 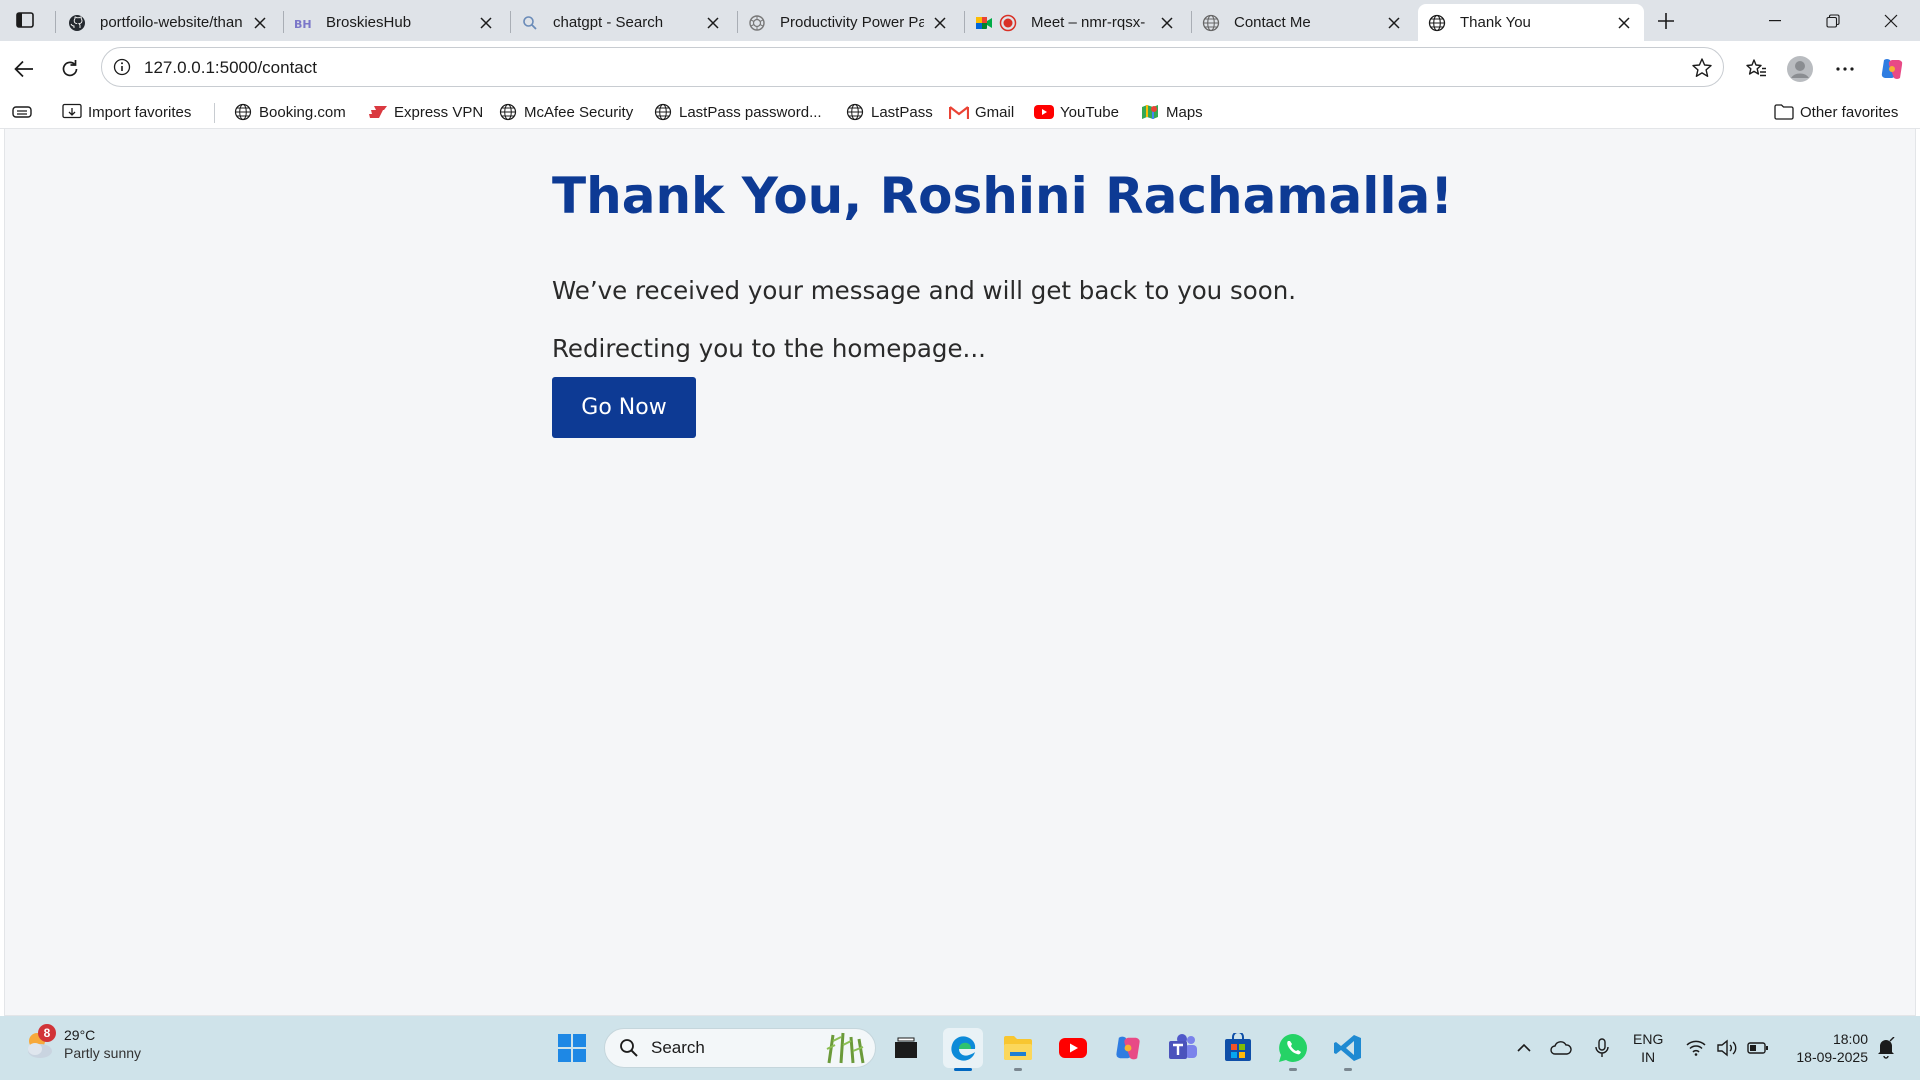 I want to click on favorite-mcafee: McAfee Security, so click(x=565, y=112).